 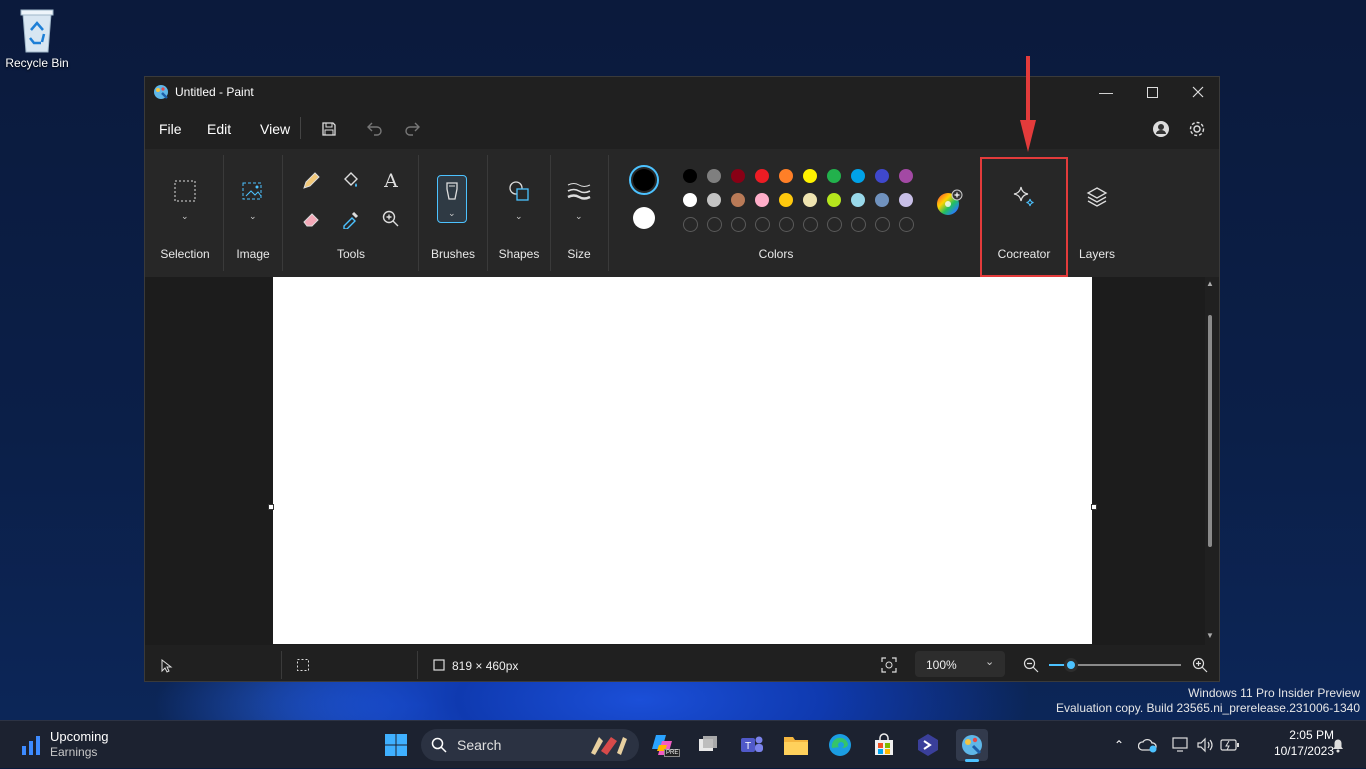 I want to click on task-view-button, so click(x=708, y=745).